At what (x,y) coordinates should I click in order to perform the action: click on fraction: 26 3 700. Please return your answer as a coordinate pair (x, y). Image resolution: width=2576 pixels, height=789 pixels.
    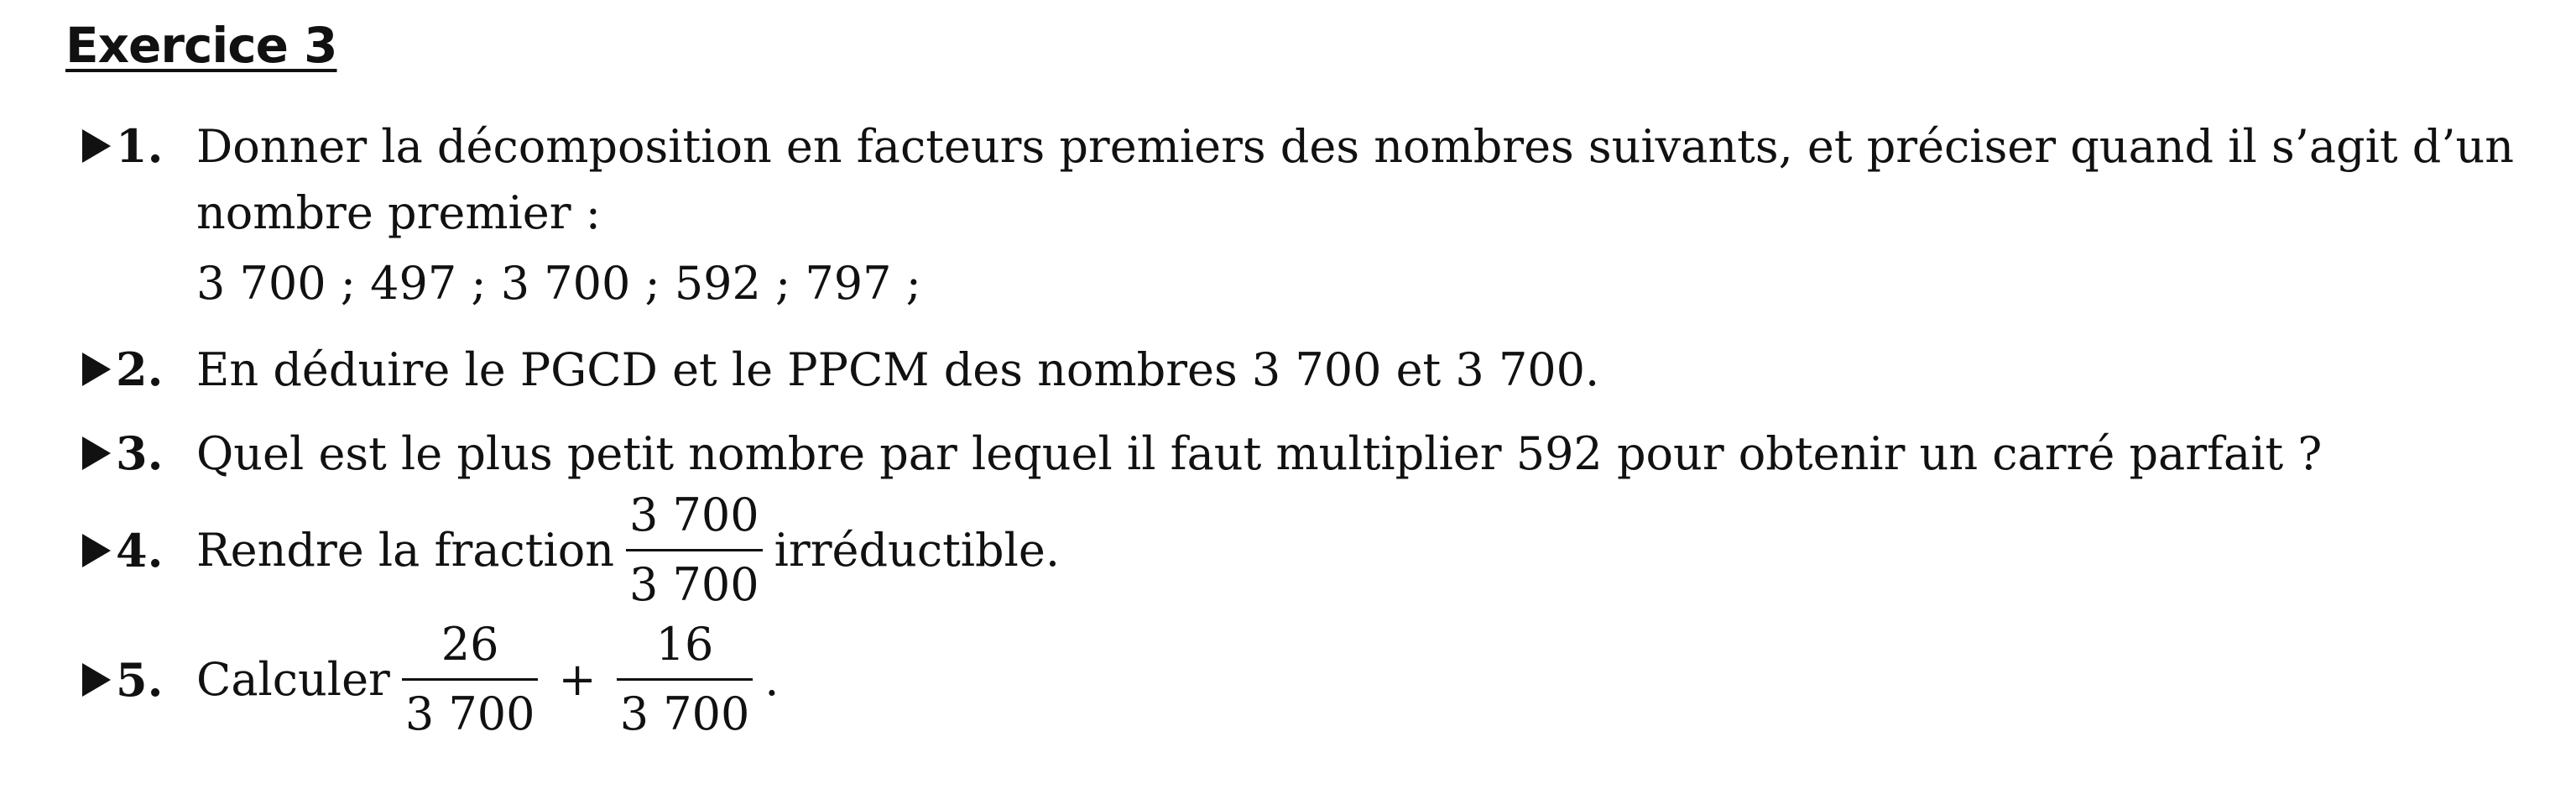
    Looking at the image, I should click on (470, 679).